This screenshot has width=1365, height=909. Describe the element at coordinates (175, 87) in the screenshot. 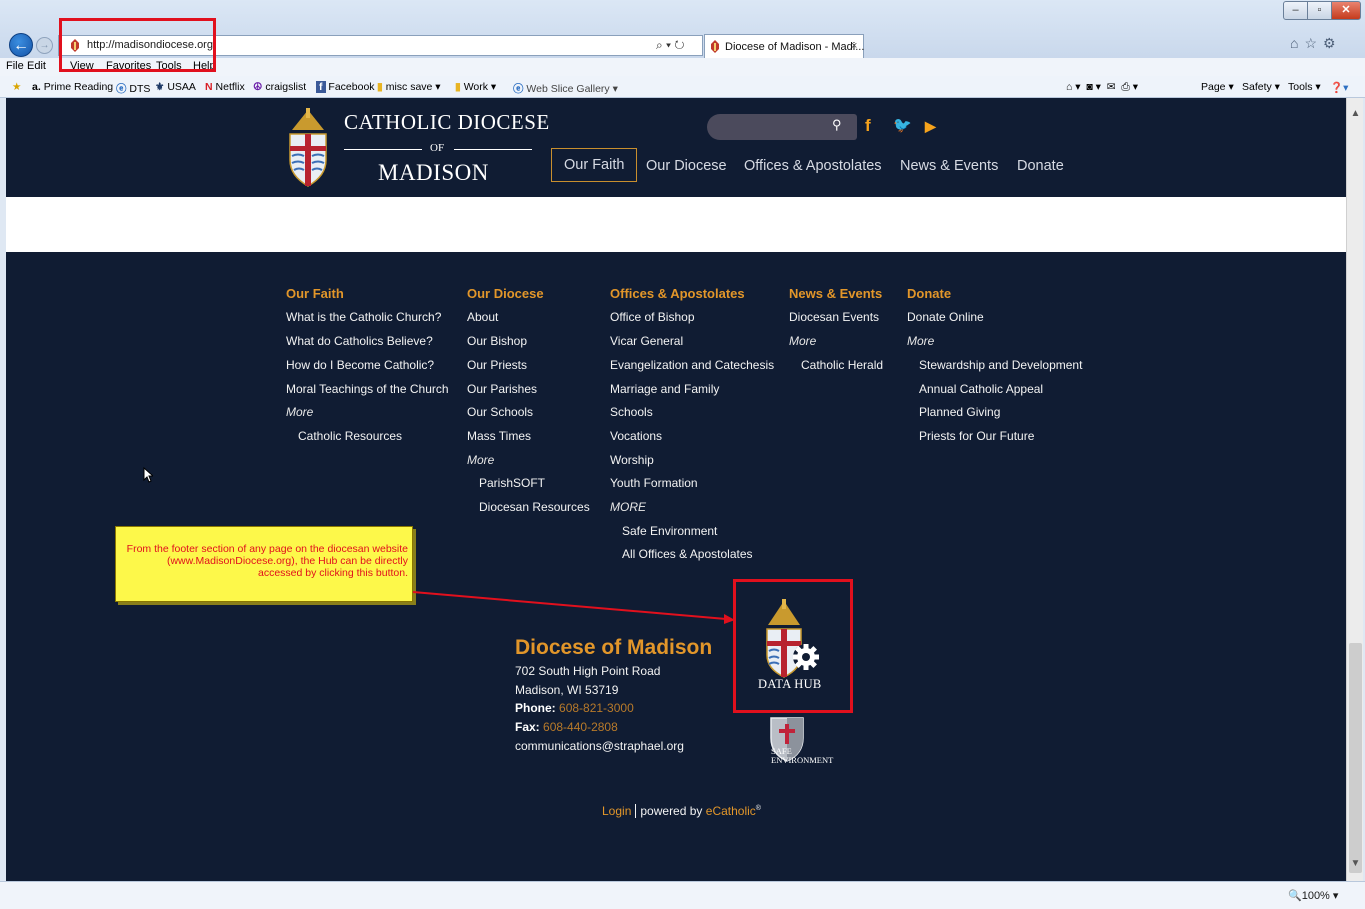

I see `fav-usaa: ⚜ USAA` at that location.